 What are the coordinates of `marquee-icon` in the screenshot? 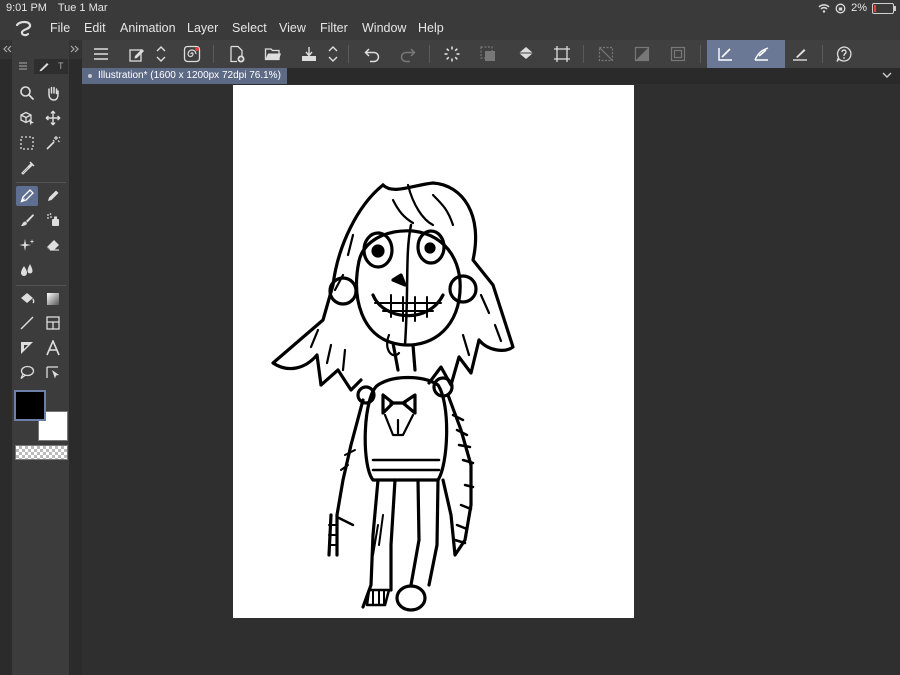 It's located at (27, 143).